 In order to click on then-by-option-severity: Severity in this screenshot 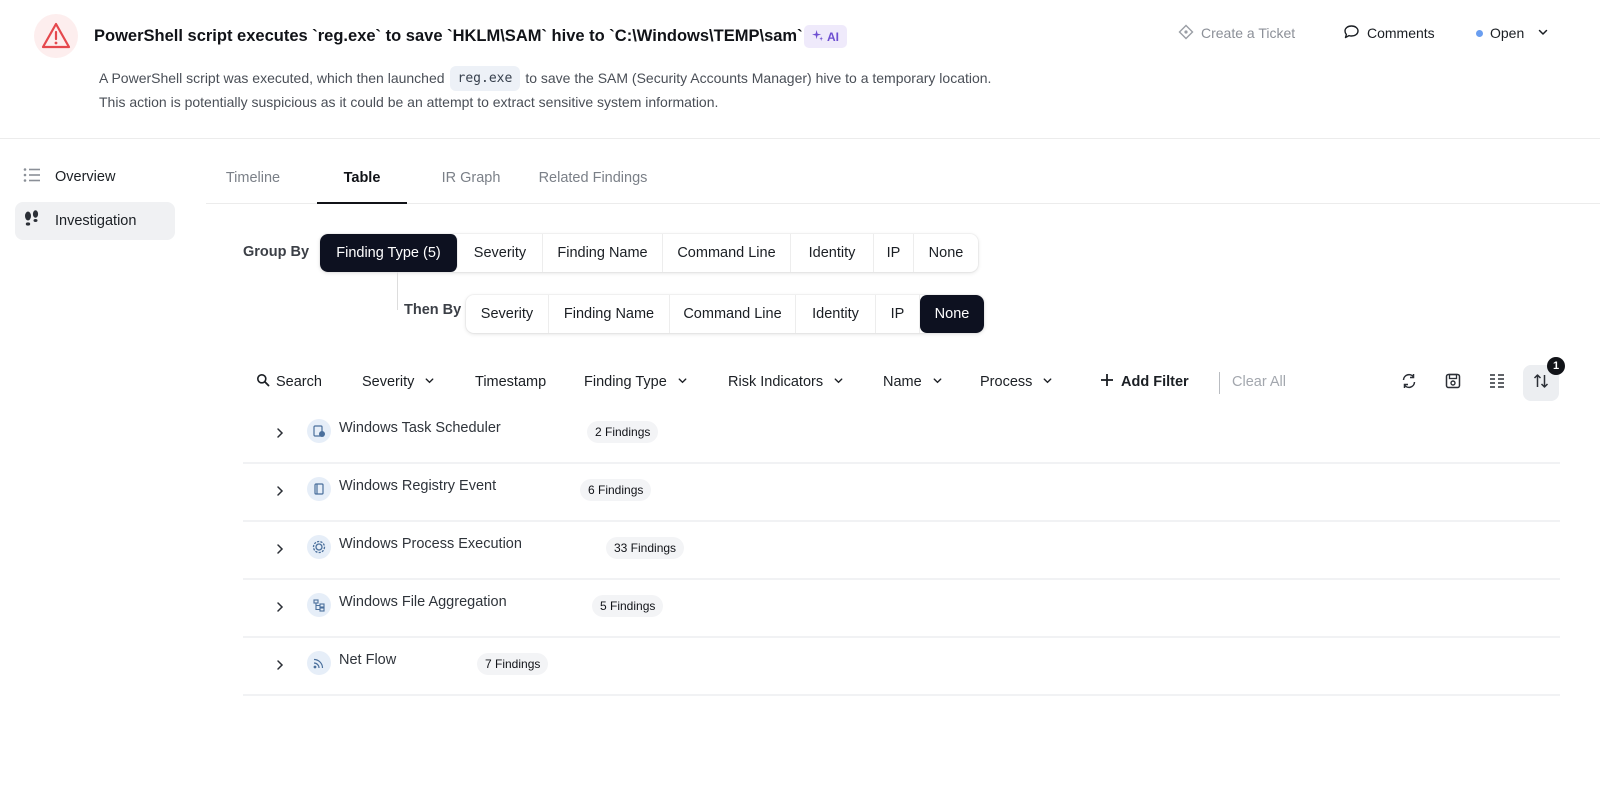, I will do `click(507, 314)`.